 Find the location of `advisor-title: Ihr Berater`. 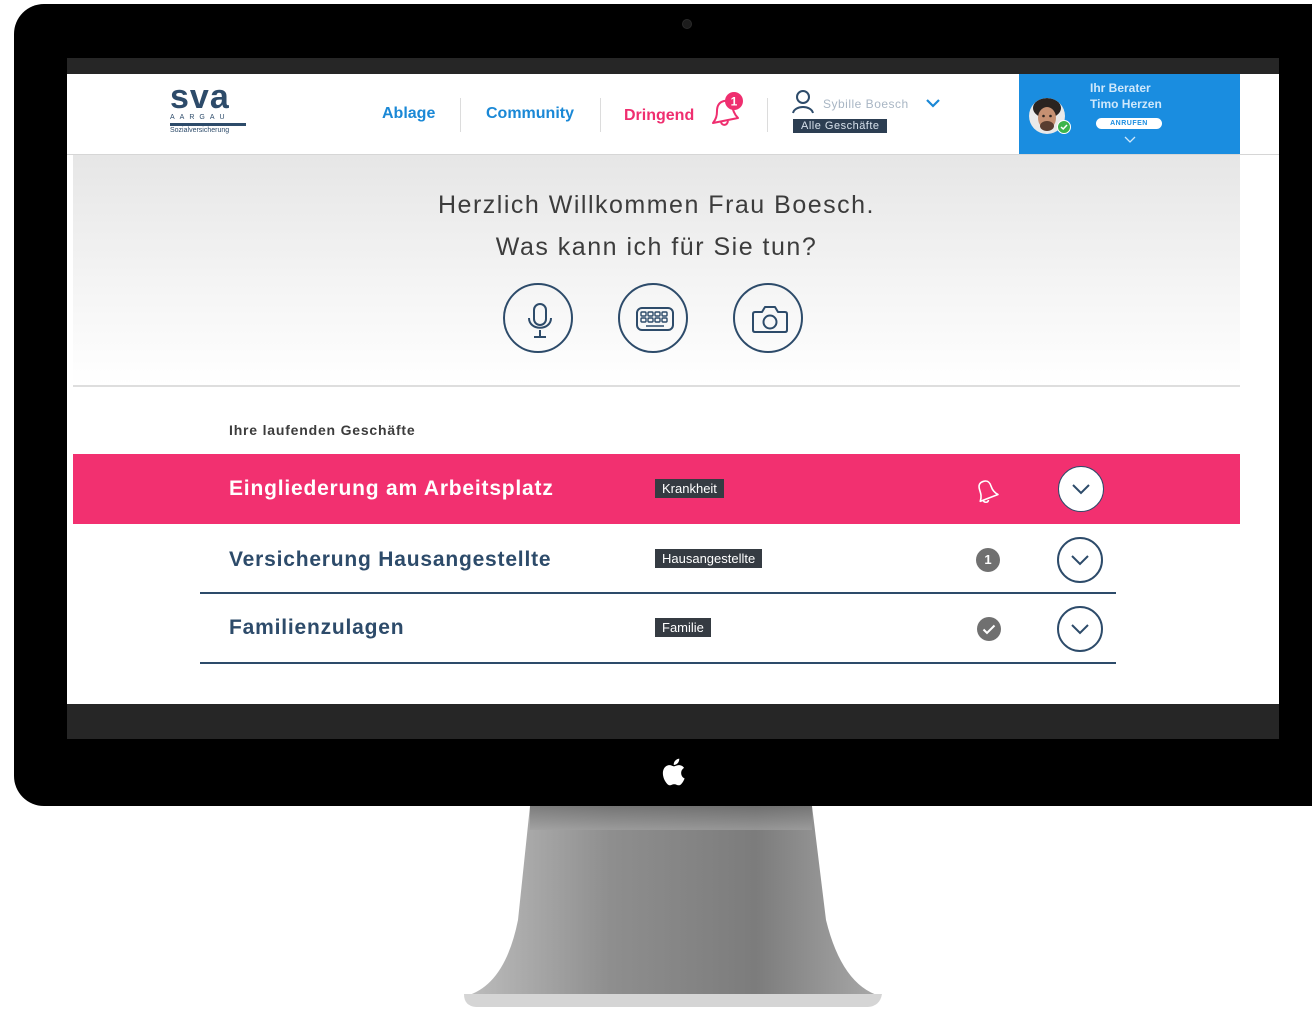

advisor-title: Ihr Berater is located at coordinates (1120, 88).